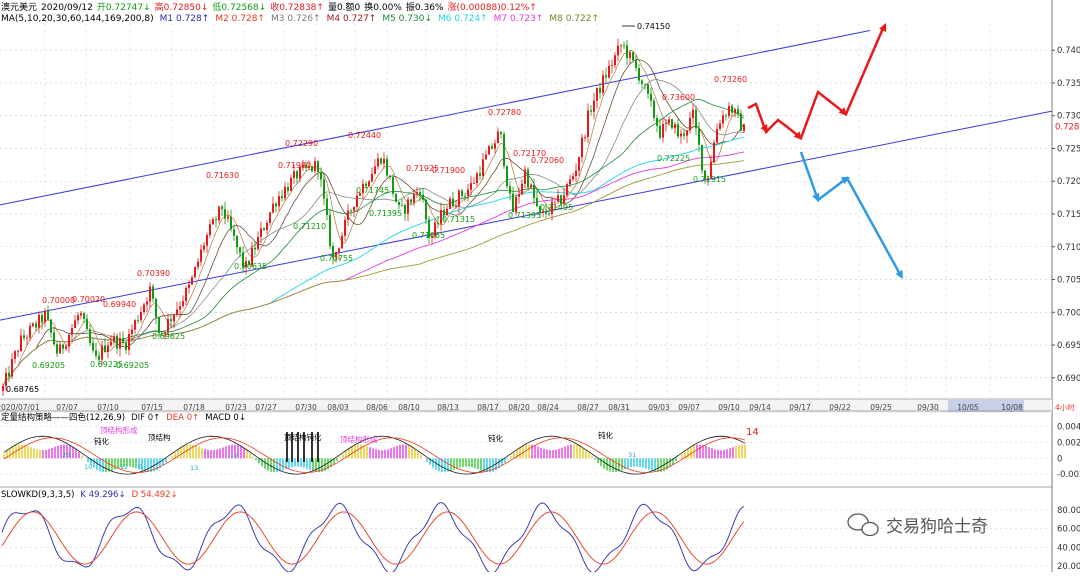 Image resolution: width=1080 pixels, height=576 pixels. Describe the element at coordinates (1068, 428) in the screenshot. I see `macd-tick-label: 0.004` at that location.